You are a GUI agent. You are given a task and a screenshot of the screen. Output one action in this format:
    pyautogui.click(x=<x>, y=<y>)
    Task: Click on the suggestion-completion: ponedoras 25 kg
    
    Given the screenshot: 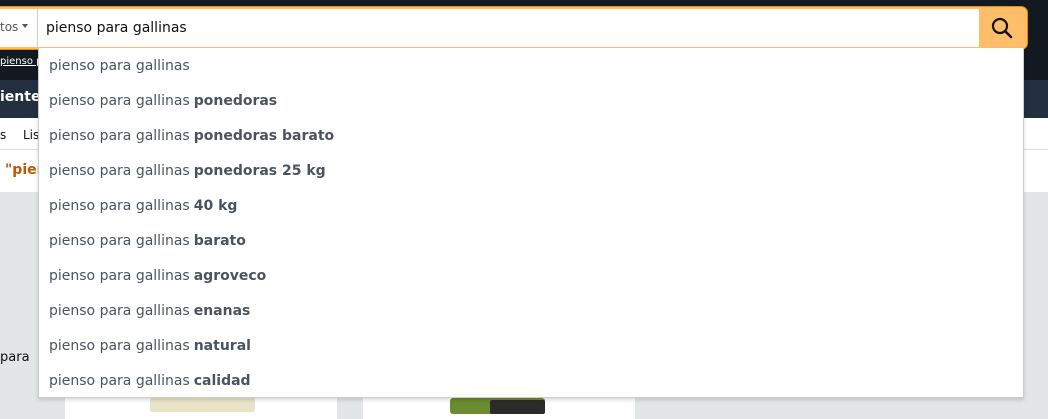 What is the action you would take?
    pyautogui.click(x=259, y=170)
    